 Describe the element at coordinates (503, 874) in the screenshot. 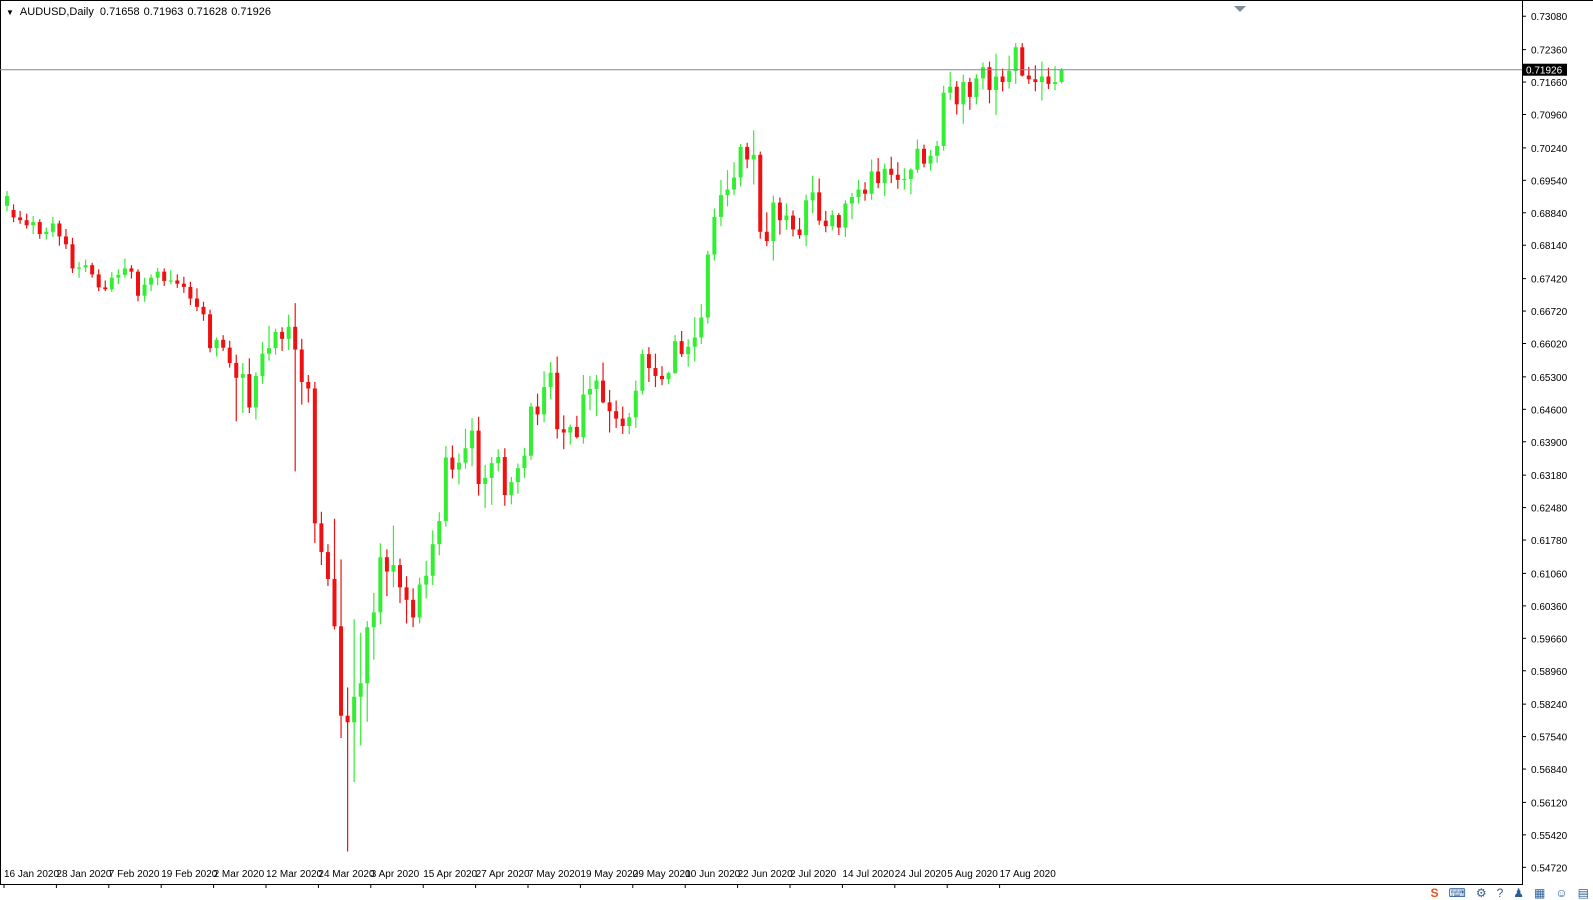

I see `time-tick-label: 27 Apr 2020` at that location.